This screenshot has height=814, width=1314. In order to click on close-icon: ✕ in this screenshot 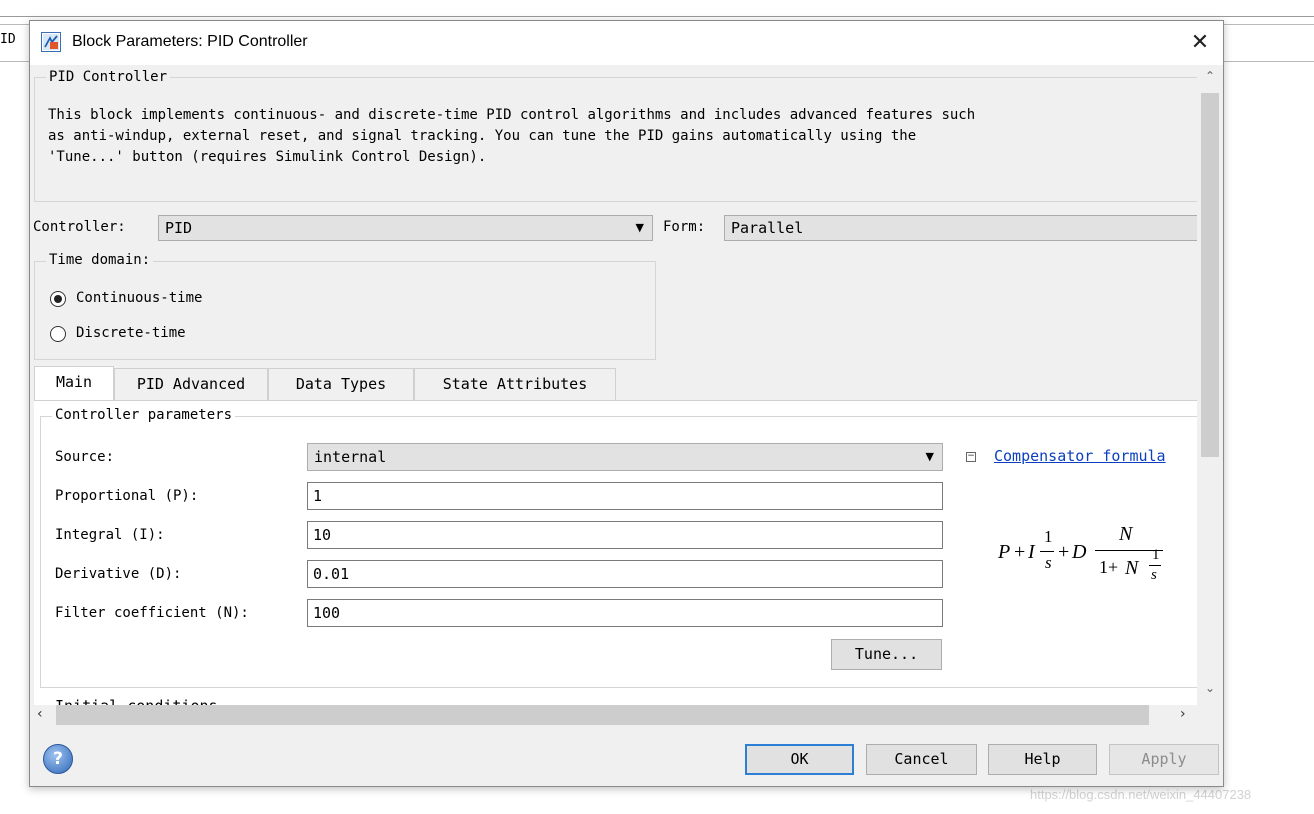, I will do `click(1200, 43)`.